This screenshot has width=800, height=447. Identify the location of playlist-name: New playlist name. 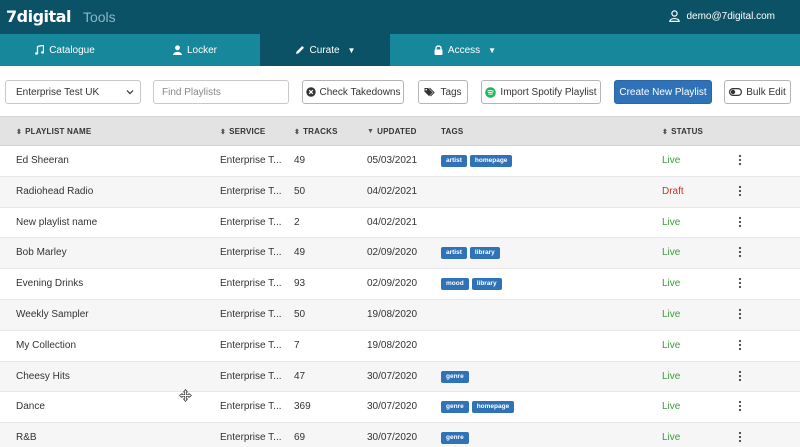
(56, 222).